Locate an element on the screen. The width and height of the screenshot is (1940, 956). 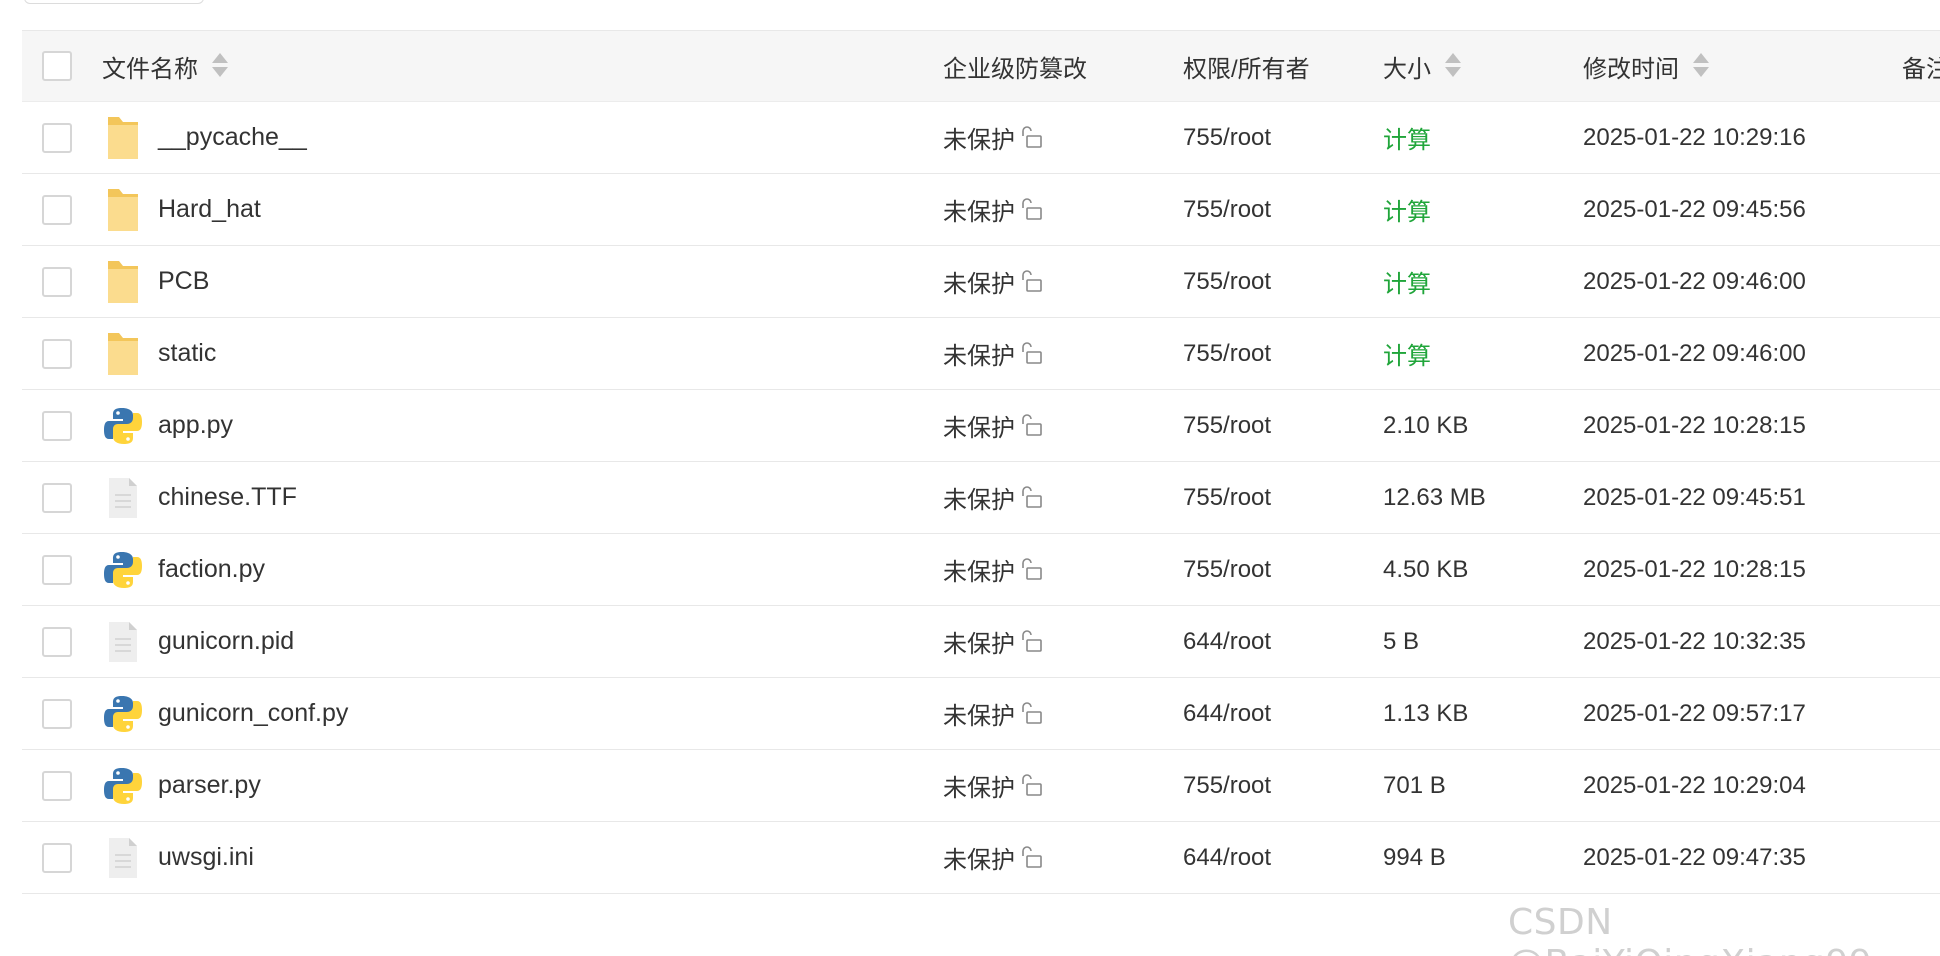
file-name-cell: uwsgi.ini is located at coordinates (178, 857).